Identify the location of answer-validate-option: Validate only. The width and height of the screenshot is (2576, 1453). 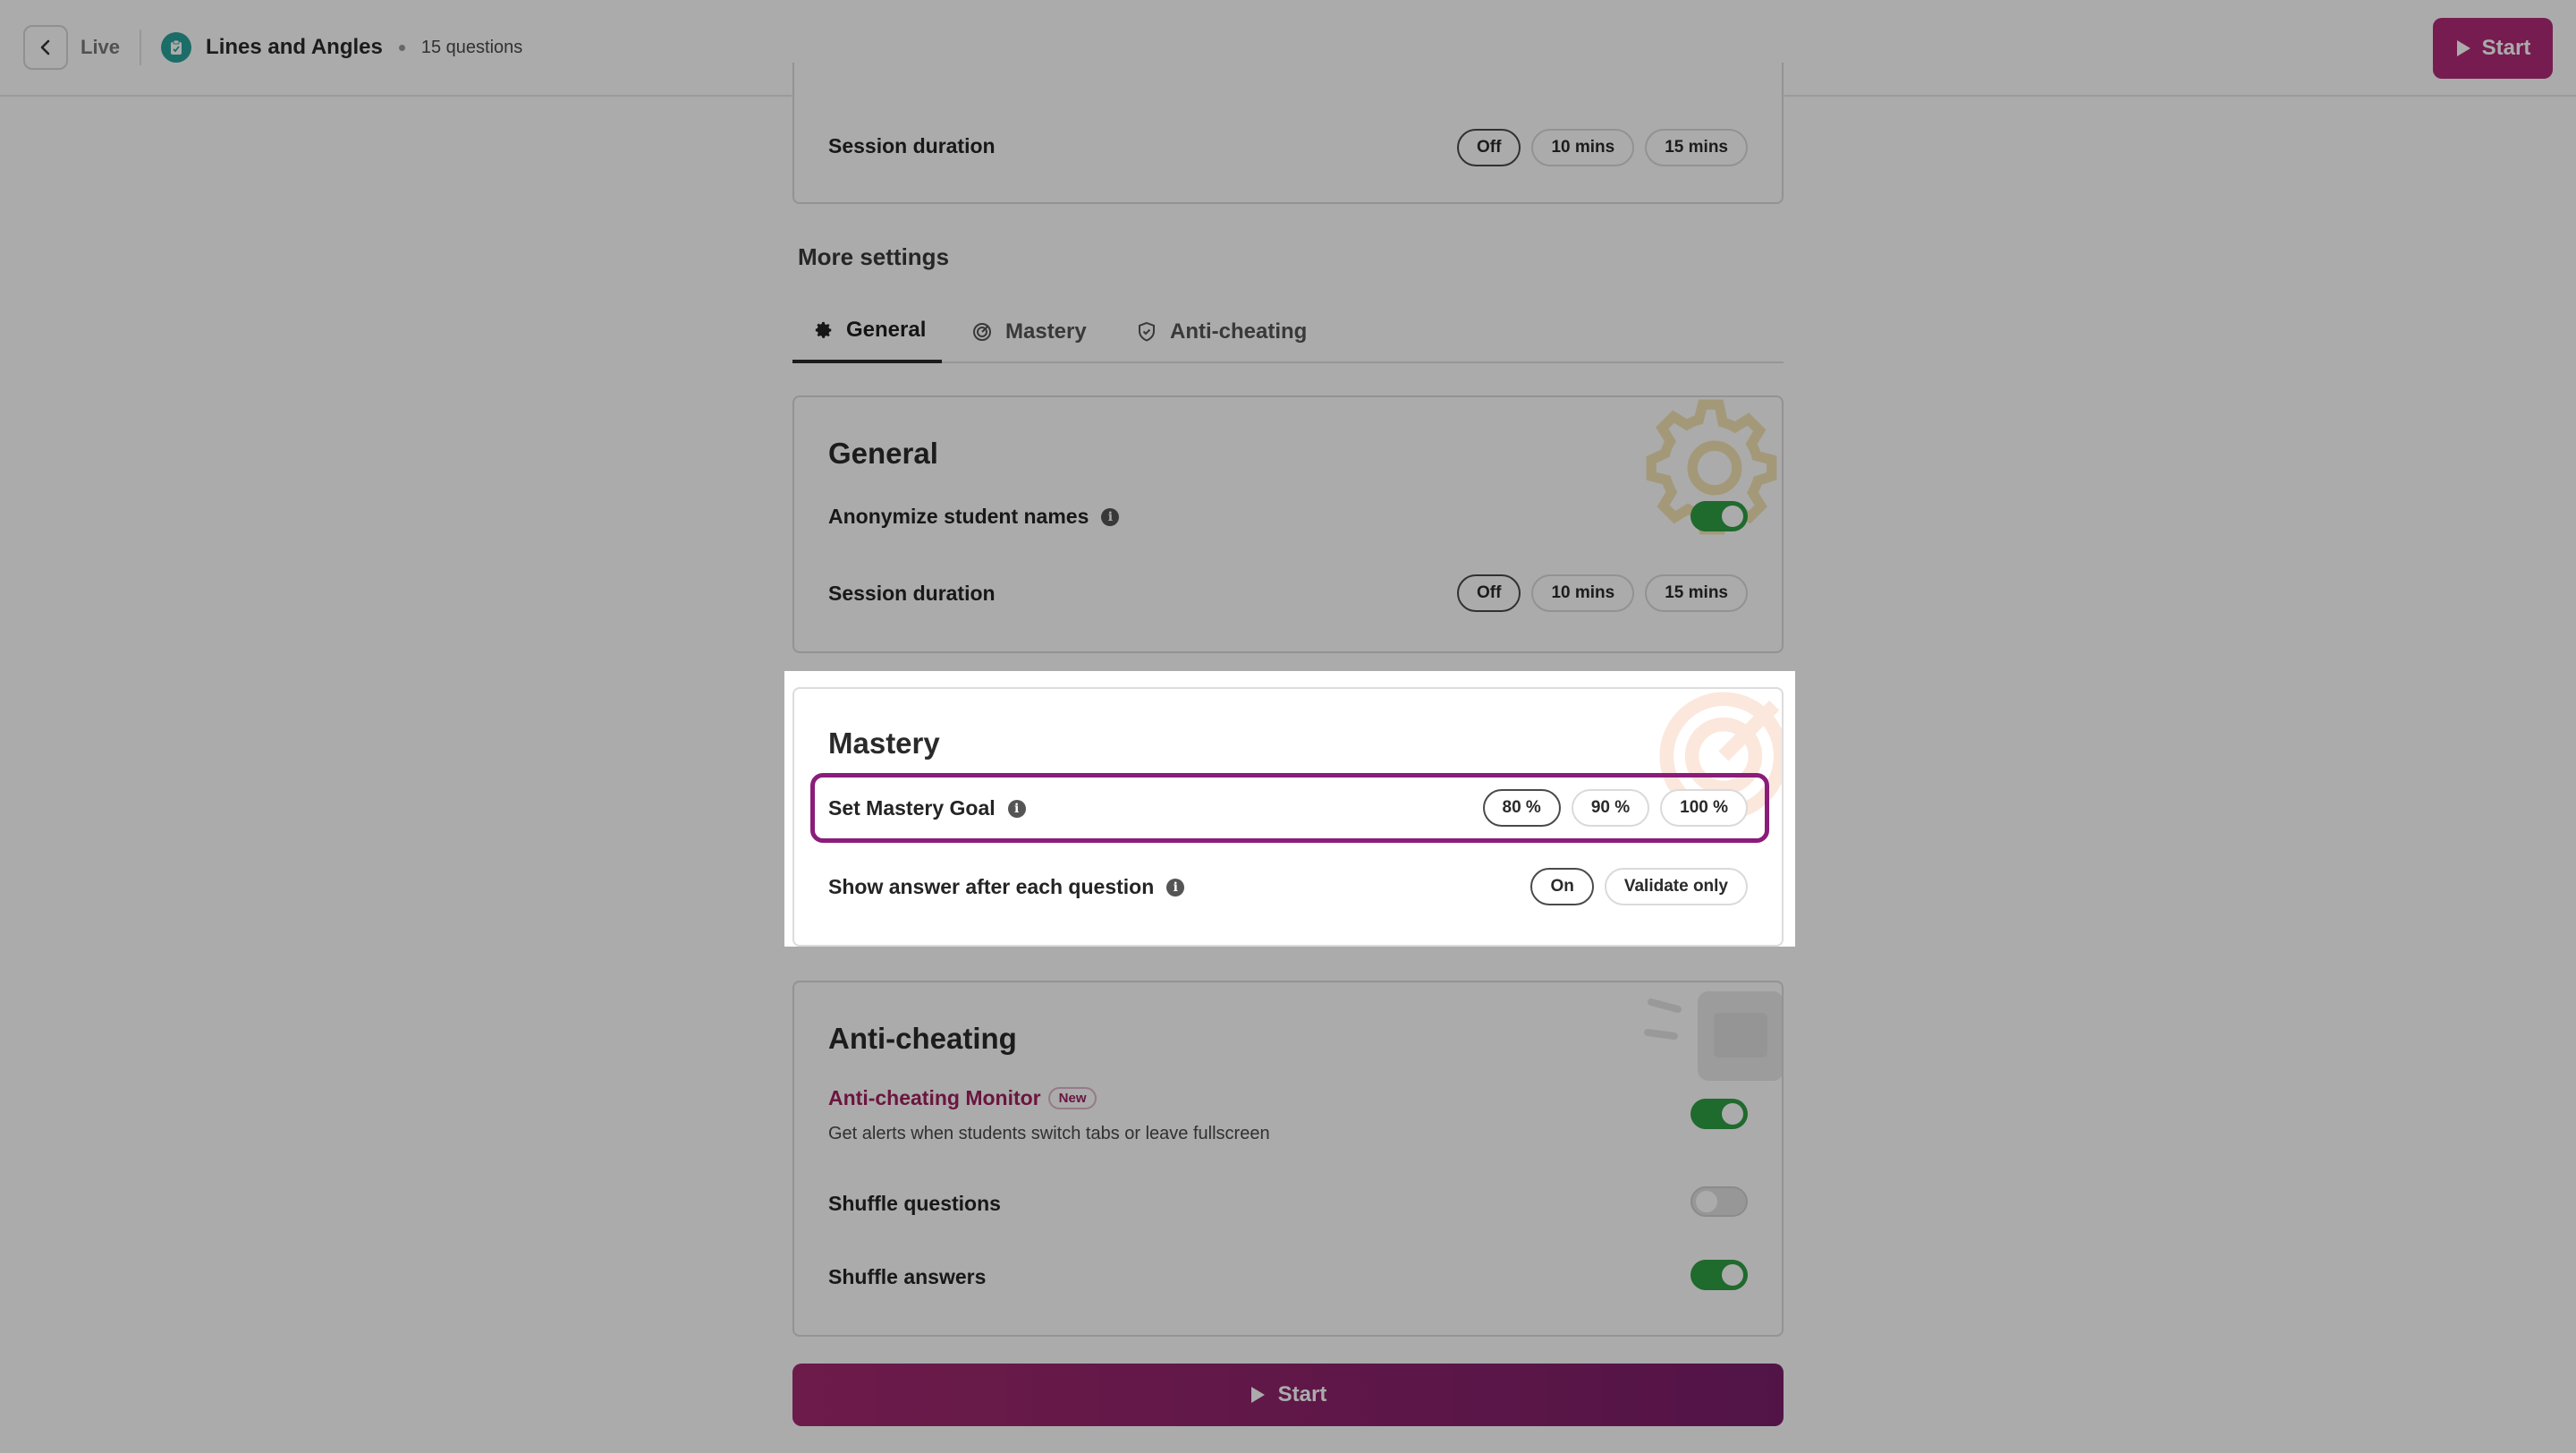
(1676, 886).